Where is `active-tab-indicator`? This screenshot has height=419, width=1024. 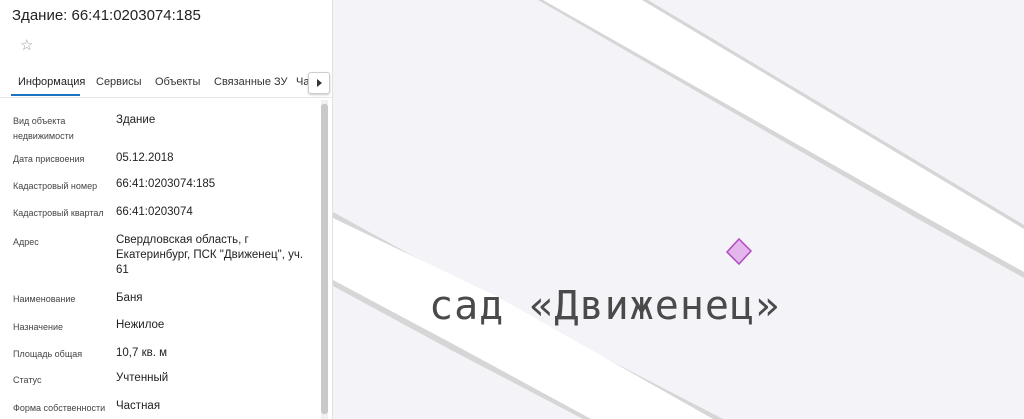
active-tab-indicator is located at coordinates (45, 95).